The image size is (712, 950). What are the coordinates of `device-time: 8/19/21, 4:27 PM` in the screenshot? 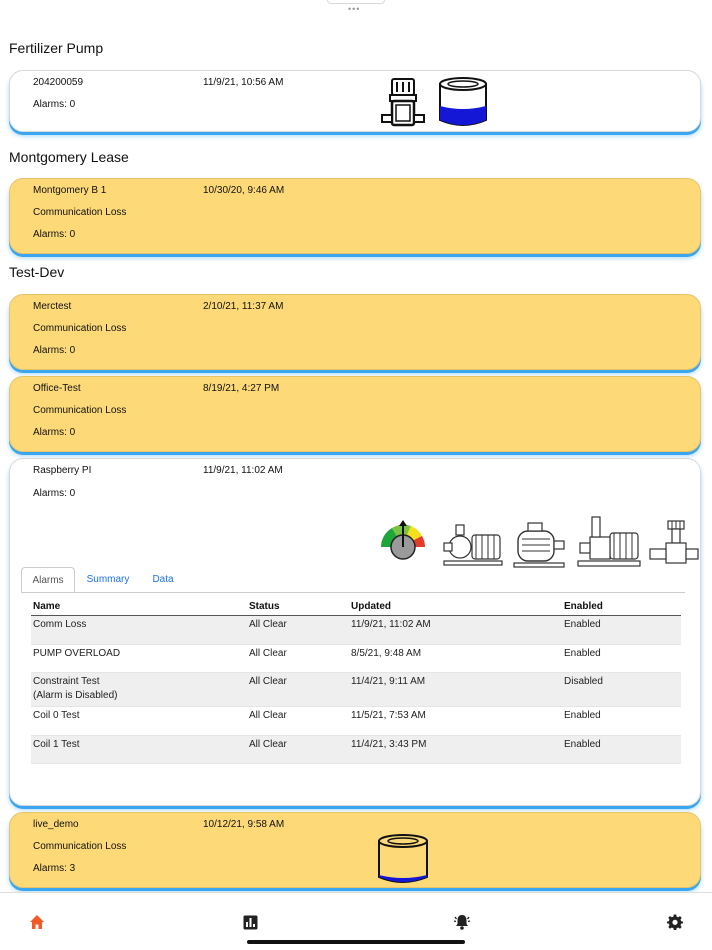 It's located at (241, 388).